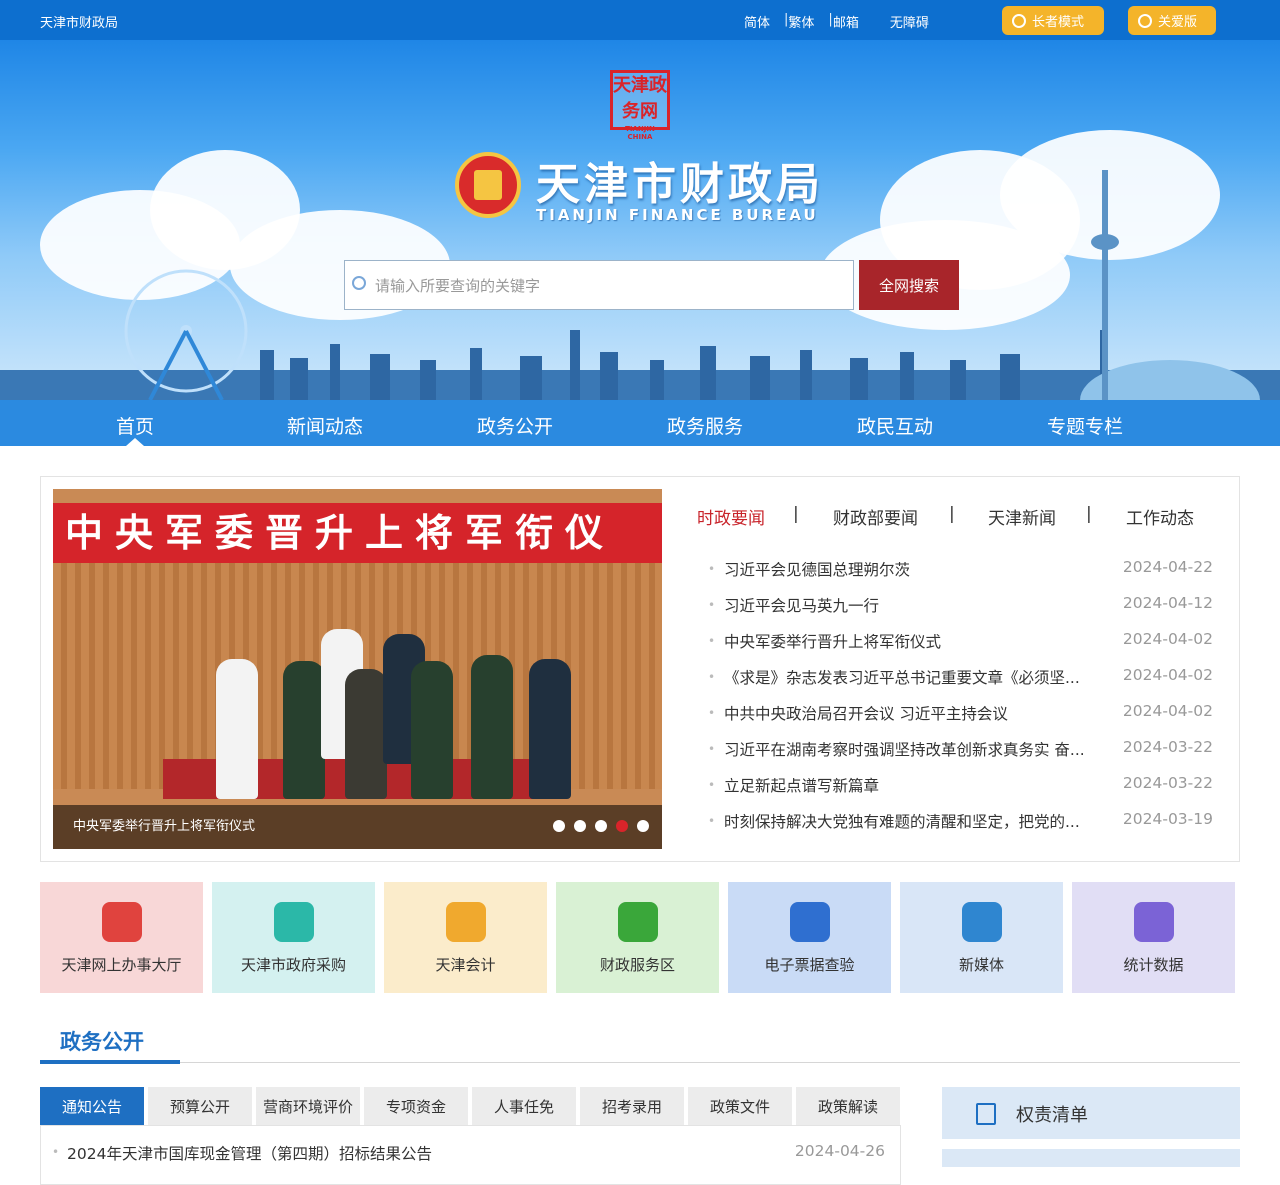 The width and height of the screenshot is (1280, 1185). What do you see at coordinates (465, 965) in the screenshot?
I see `tile-label: 天津会计` at bounding box center [465, 965].